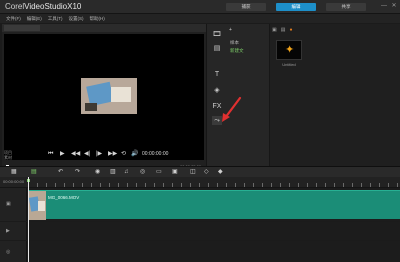 This screenshot has width=400, height=262. I want to click on app-title: CorelVideoStudioX10, so click(43, 6).